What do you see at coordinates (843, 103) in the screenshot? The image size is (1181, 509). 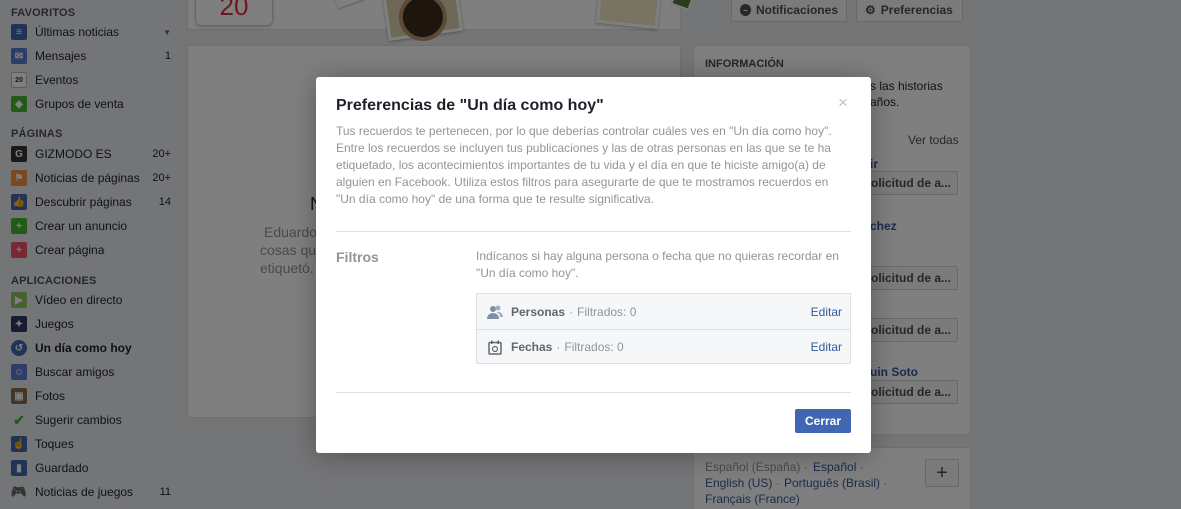 I see `close-icon: ×` at bounding box center [843, 103].